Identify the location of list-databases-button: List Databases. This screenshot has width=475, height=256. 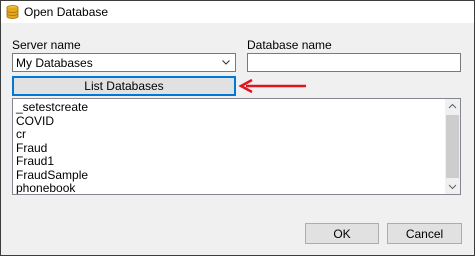
(124, 86).